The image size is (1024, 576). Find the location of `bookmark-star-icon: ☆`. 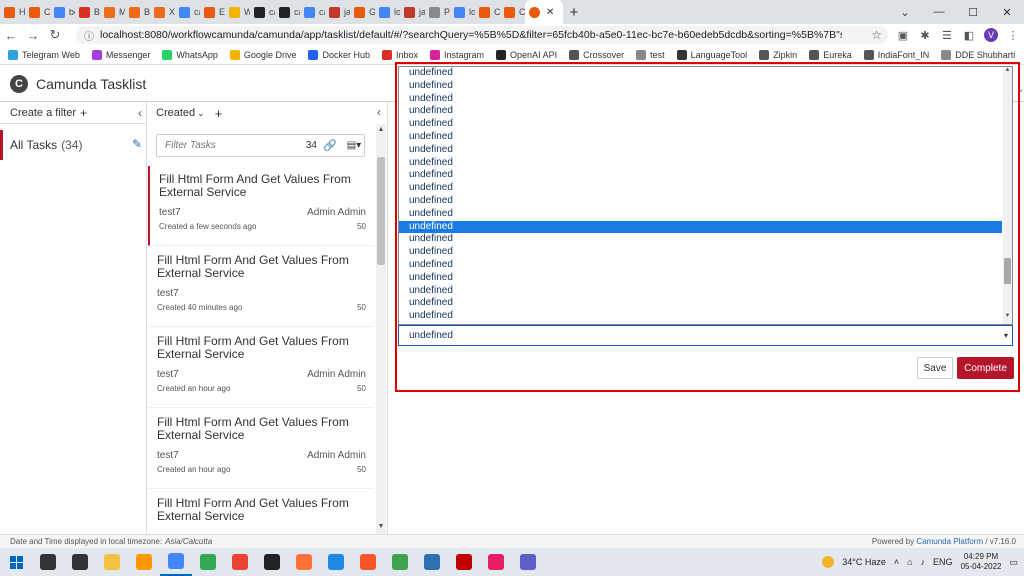

bookmark-star-icon: ☆ is located at coordinates (876, 35).